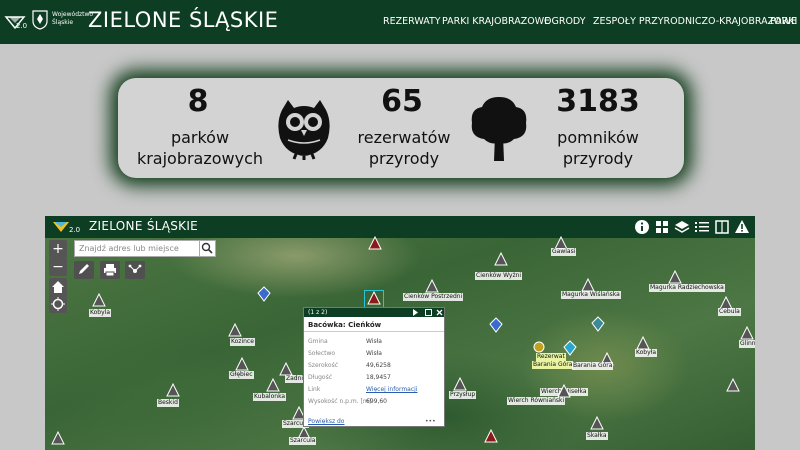 Image resolution: width=800 pixels, height=450 pixels. What do you see at coordinates (430, 421) in the screenshot?
I see `more-actions-button: •••` at bounding box center [430, 421].